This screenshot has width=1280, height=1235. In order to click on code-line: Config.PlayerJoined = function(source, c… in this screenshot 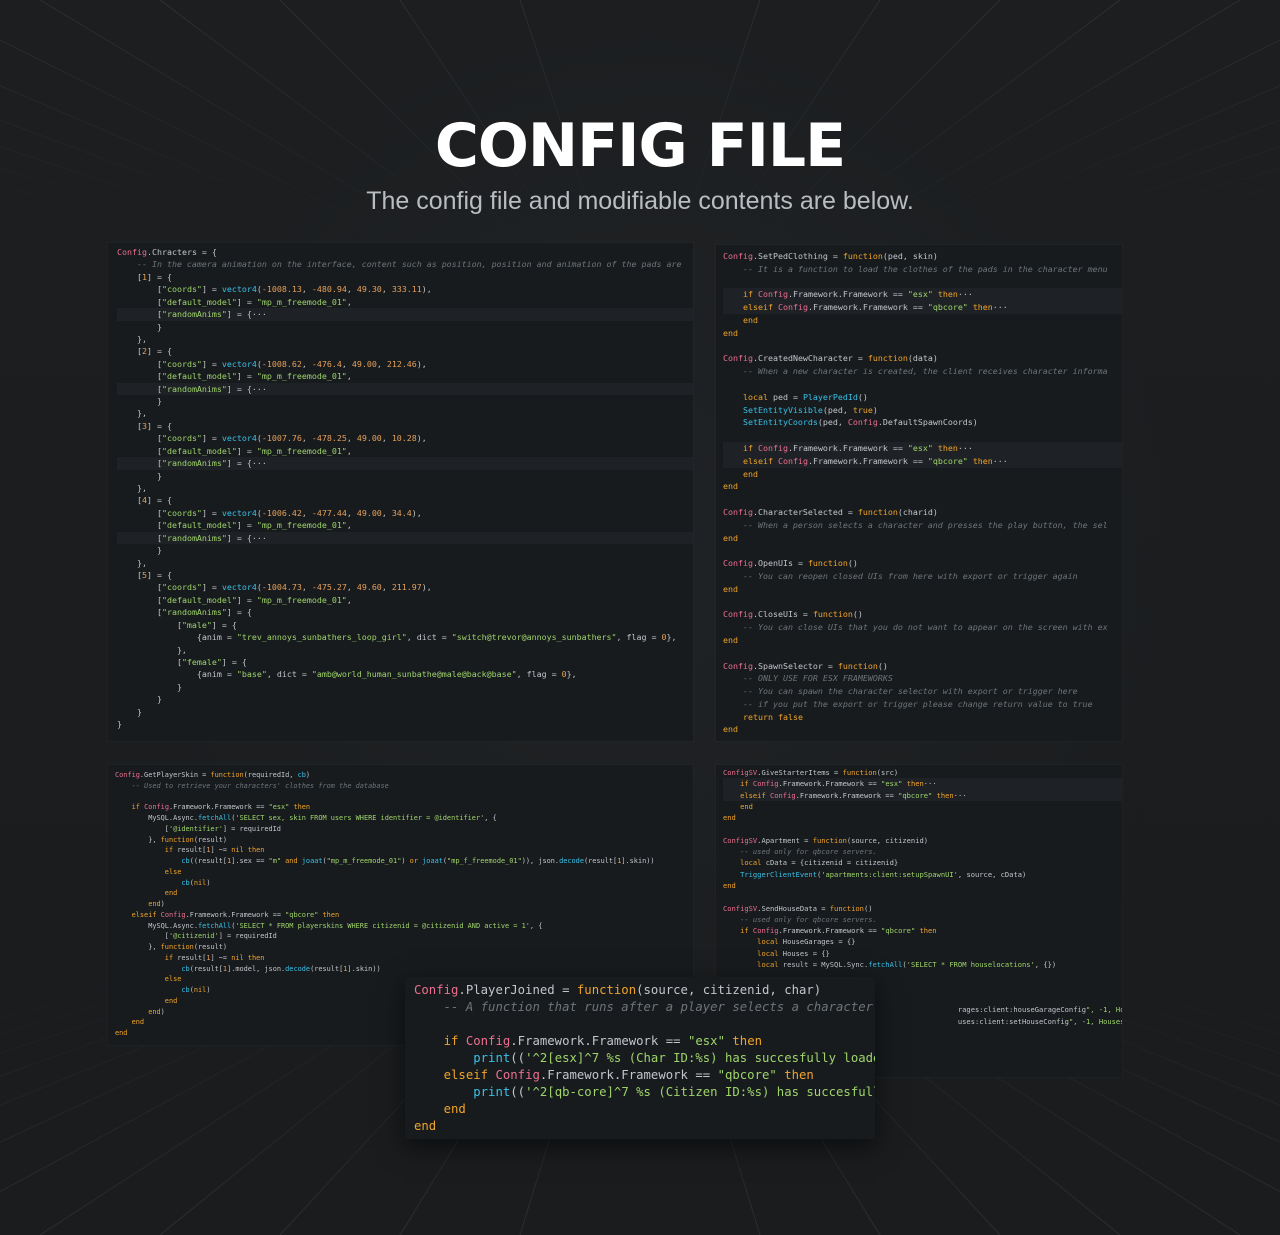, I will do `click(618, 990)`.